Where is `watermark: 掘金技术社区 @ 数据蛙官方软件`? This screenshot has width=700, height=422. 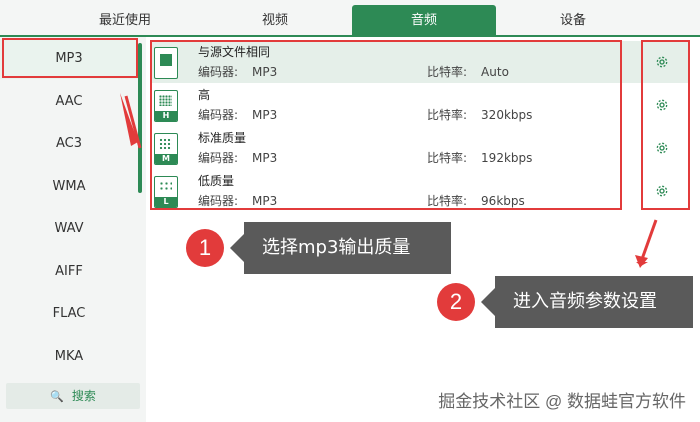 watermark: 掘金技术社区 @ 数据蛙官方软件 is located at coordinates (562, 401).